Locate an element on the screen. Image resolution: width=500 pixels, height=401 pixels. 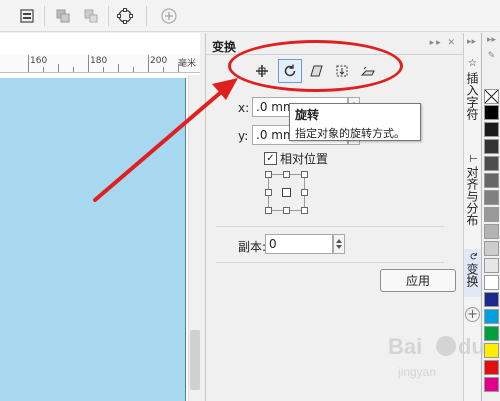
tooltip-description: 指定对象的旋转方式。 is located at coordinates (350, 133).